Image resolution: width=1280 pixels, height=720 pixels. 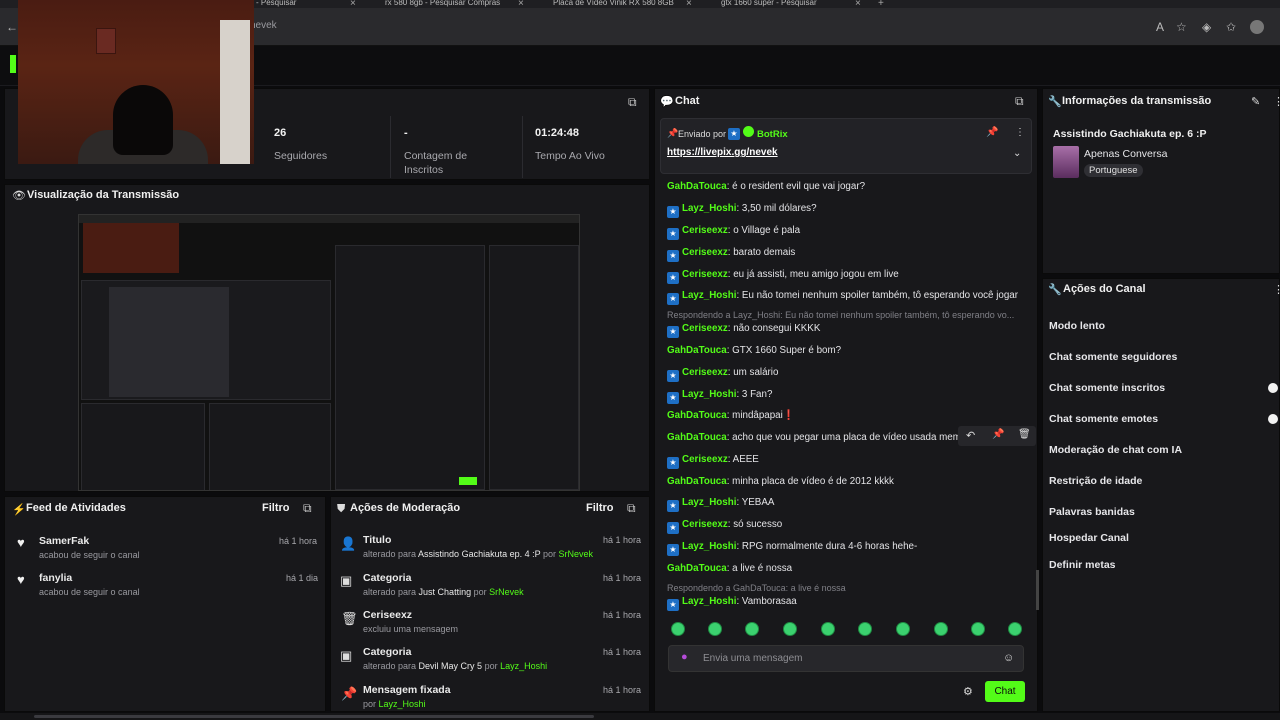 What do you see at coordinates (1255, 101) in the screenshot?
I see `edit-icon: ✎` at bounding box center [1255, 101].